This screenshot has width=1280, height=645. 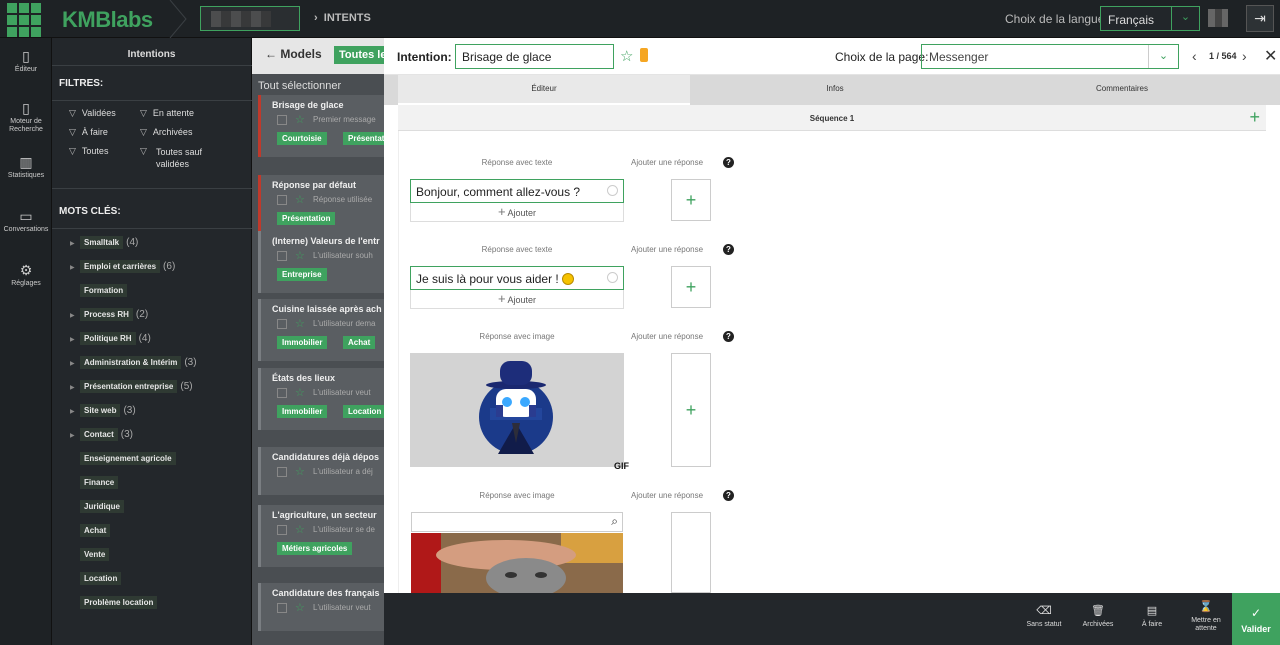 What do you see at coordinates (131, 386) in the screenshot?
I see `keyword-item: ▶ Présentation entreprise (5)` at bounding box center [131, 386].